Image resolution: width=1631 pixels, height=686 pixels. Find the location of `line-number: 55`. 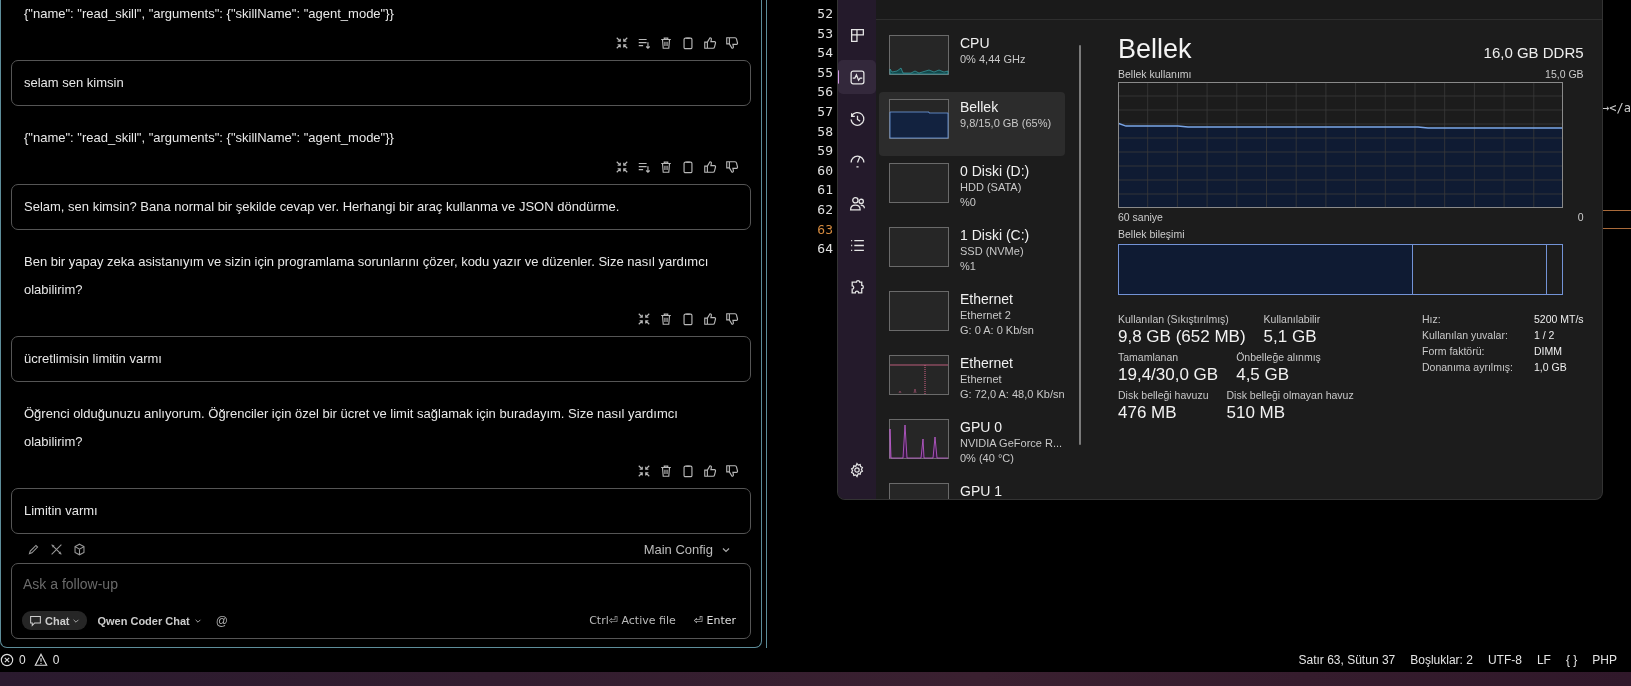

line-number: 55 is located at coordinates (825, 72).